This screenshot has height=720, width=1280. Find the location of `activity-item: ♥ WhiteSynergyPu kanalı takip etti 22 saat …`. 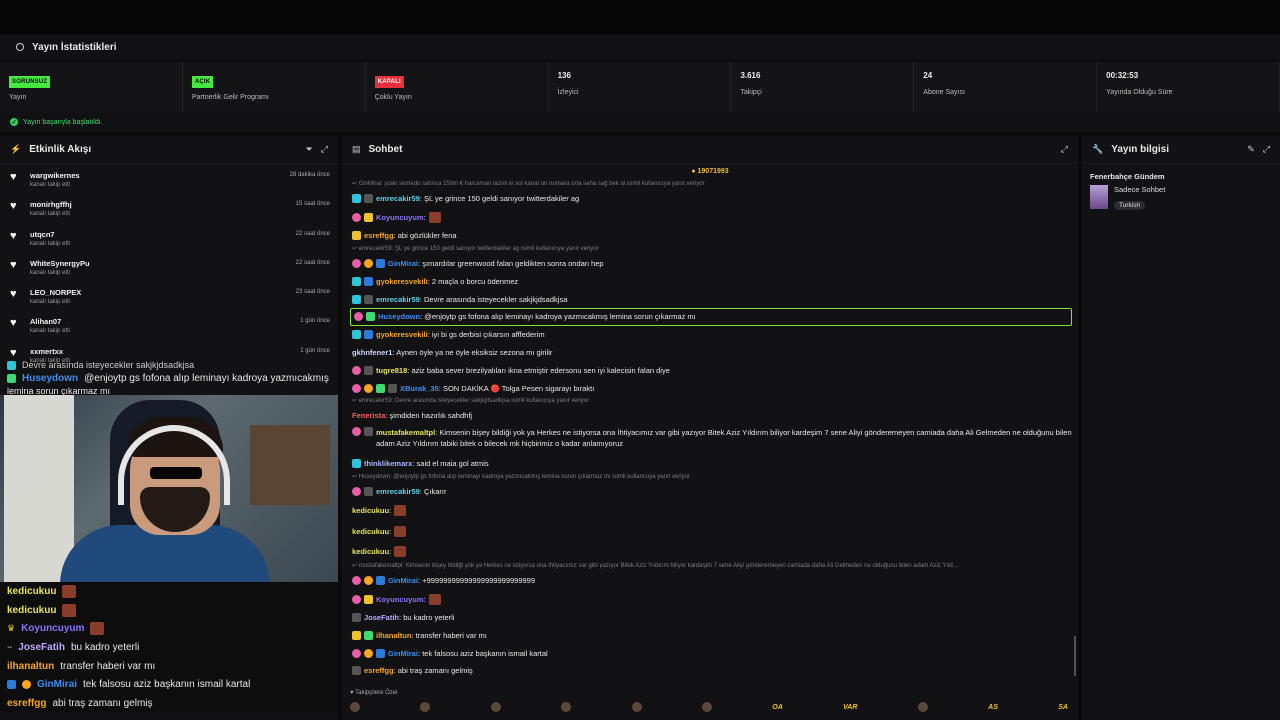

activity-item: ♥ WhiteSynergyPu kanalı takip etti 22 saat … is located at coordinates (169, 272).